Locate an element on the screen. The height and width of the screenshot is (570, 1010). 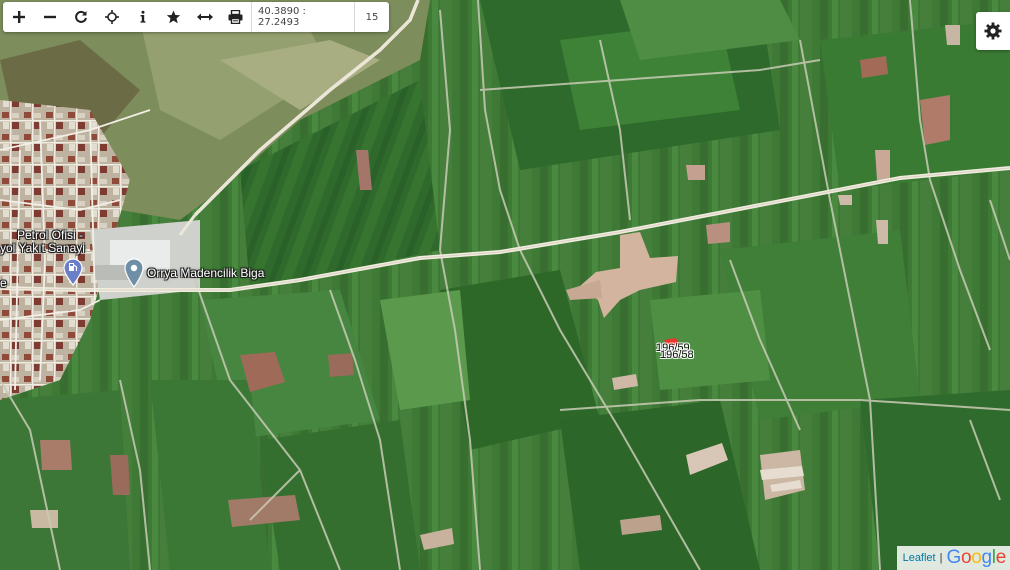
info-icon is located at coordinates (142, 16).